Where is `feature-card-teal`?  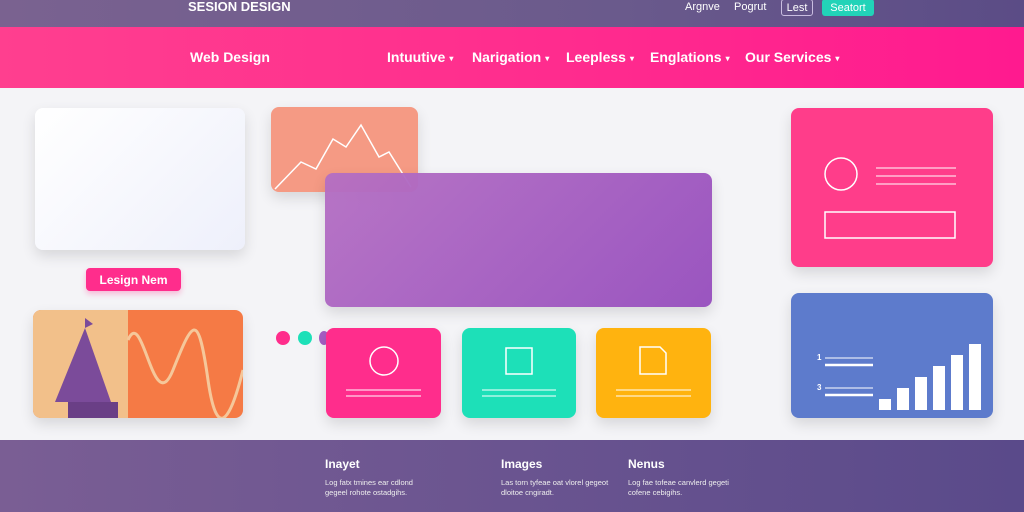
feature-card-teal is located at coordinates (519, 373).